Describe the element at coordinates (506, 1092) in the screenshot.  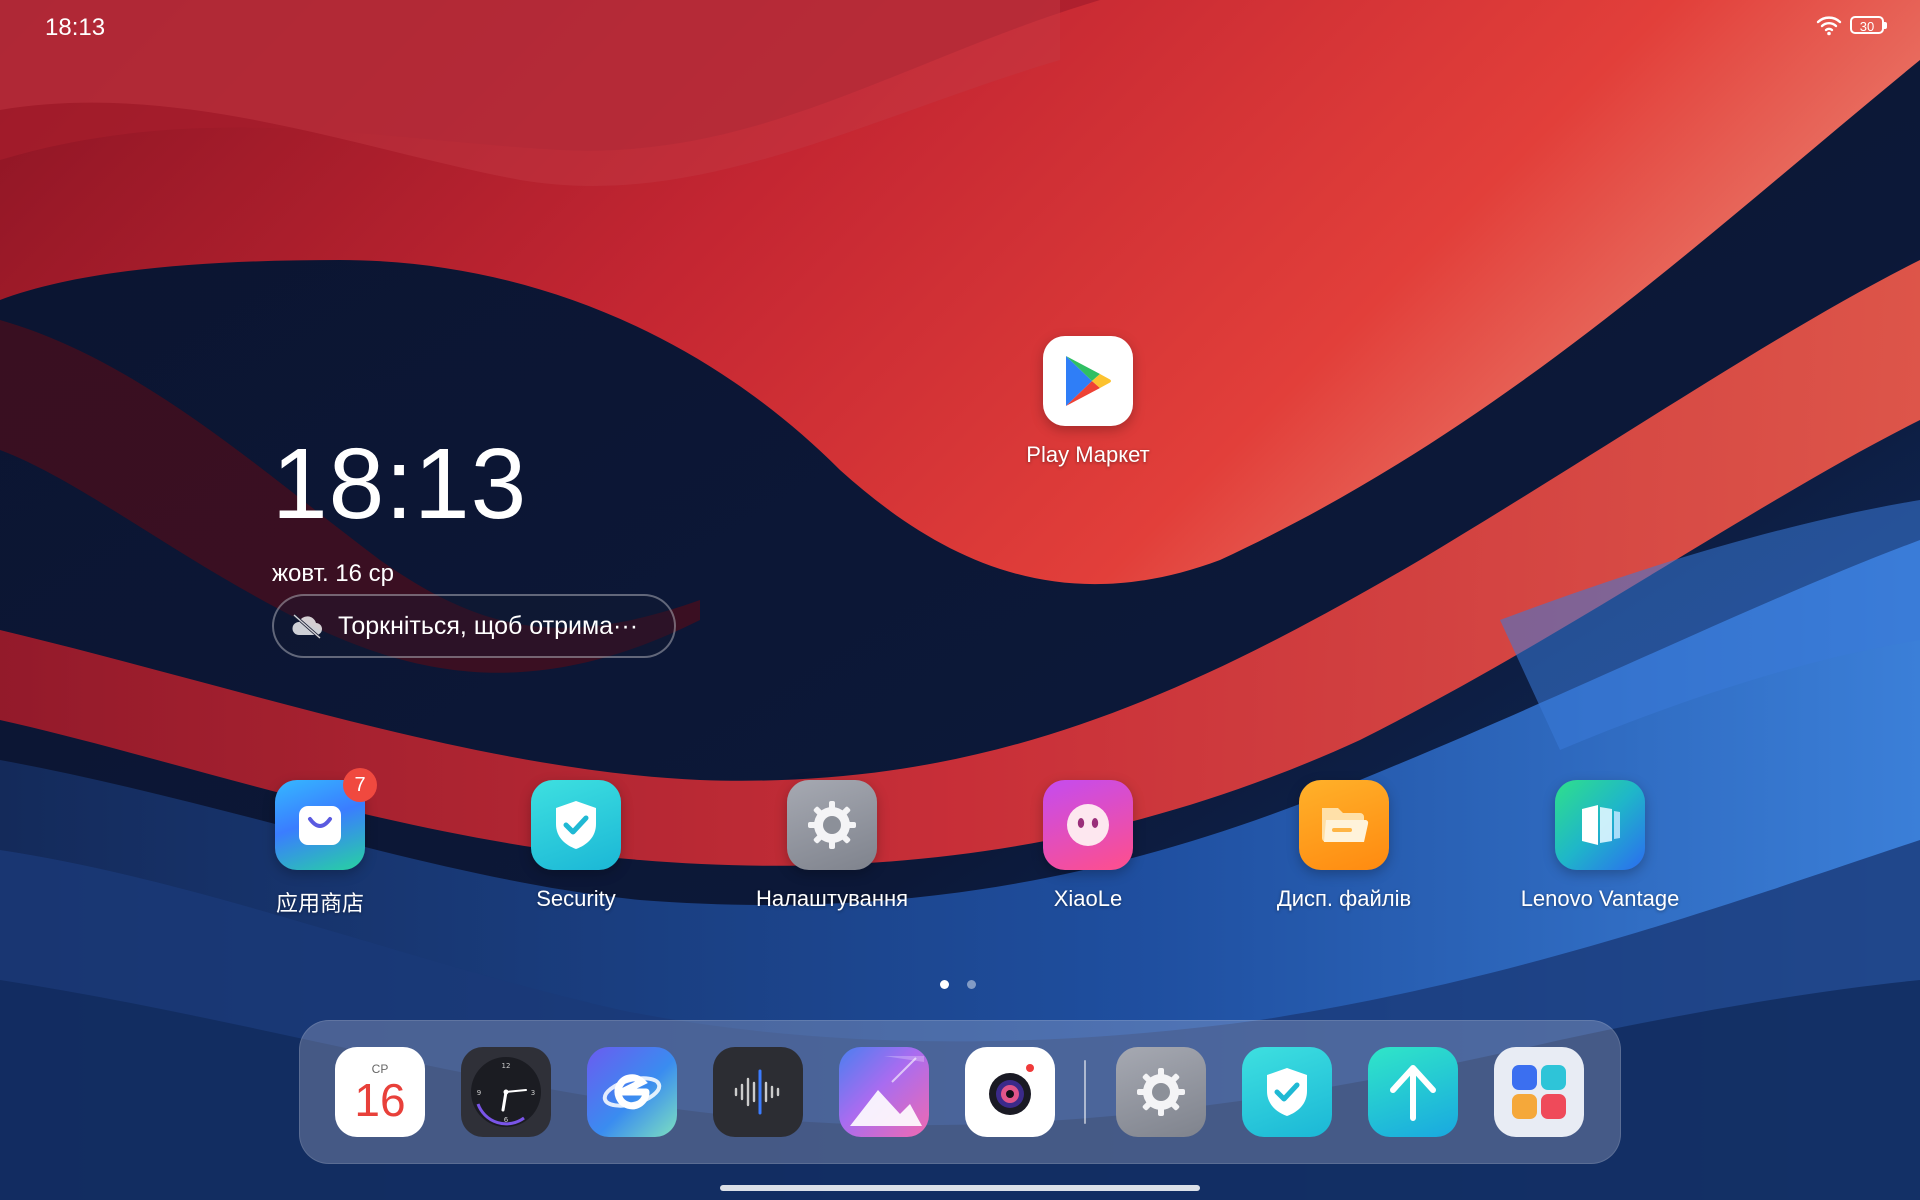
I see `clock-icon: 12 3 6 9` at that location.